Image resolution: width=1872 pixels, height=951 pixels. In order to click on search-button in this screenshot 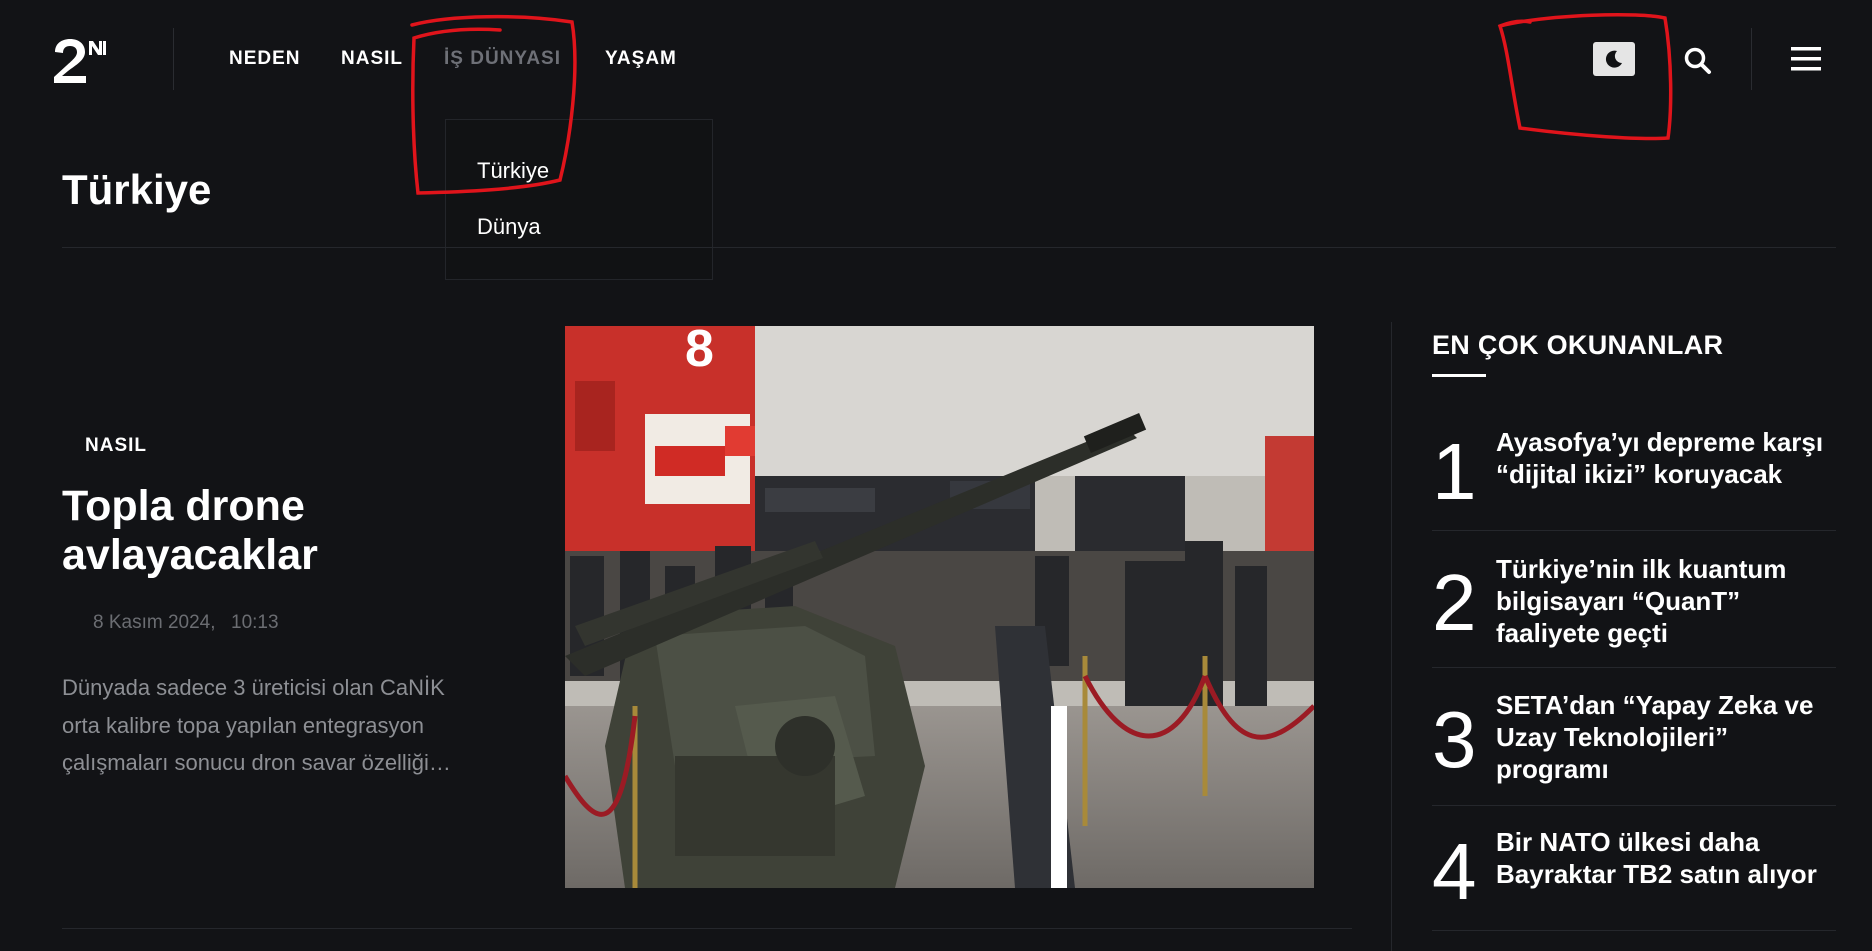, I will do `click(1698, 61)`.